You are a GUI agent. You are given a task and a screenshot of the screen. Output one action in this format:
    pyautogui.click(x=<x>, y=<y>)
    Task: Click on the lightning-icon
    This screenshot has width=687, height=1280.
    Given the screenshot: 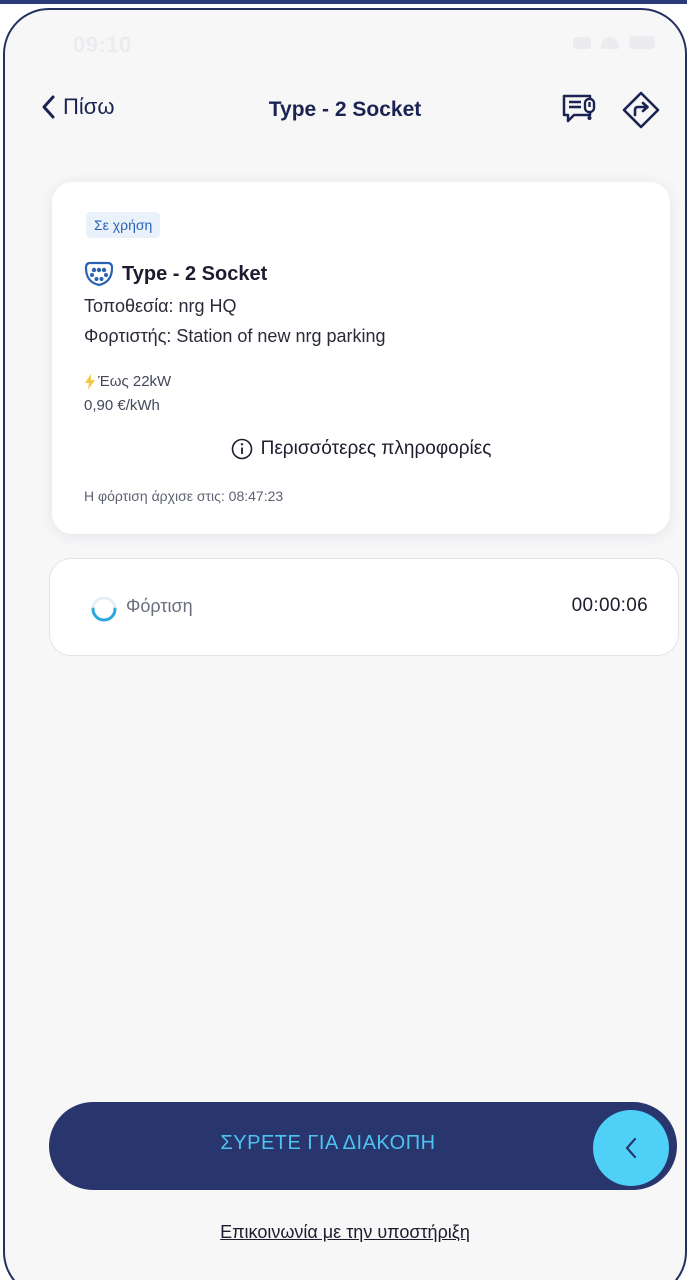 What is the action you would take?
    pyautogui.click(x=90, y=381)
    